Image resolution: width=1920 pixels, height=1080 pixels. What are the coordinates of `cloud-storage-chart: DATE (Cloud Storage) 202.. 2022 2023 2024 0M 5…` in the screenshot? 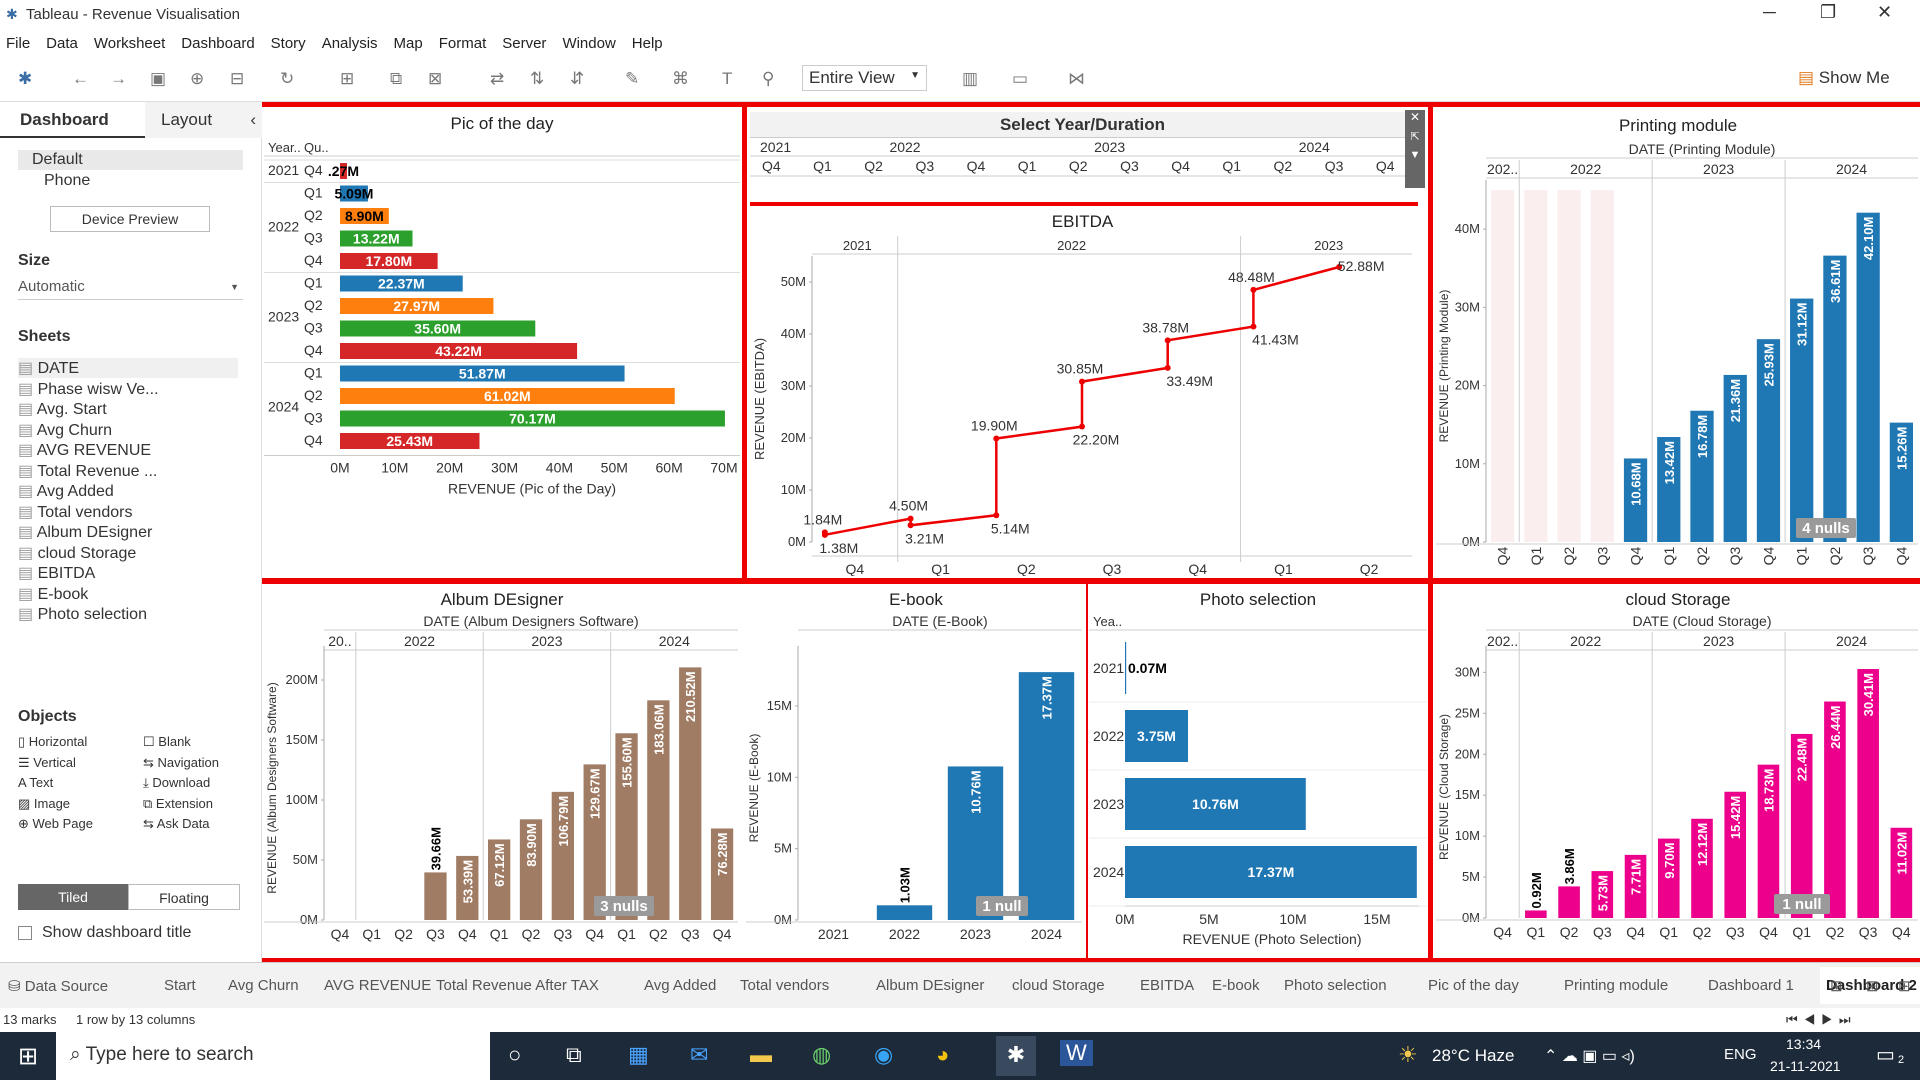 It's located at (1678, 784).